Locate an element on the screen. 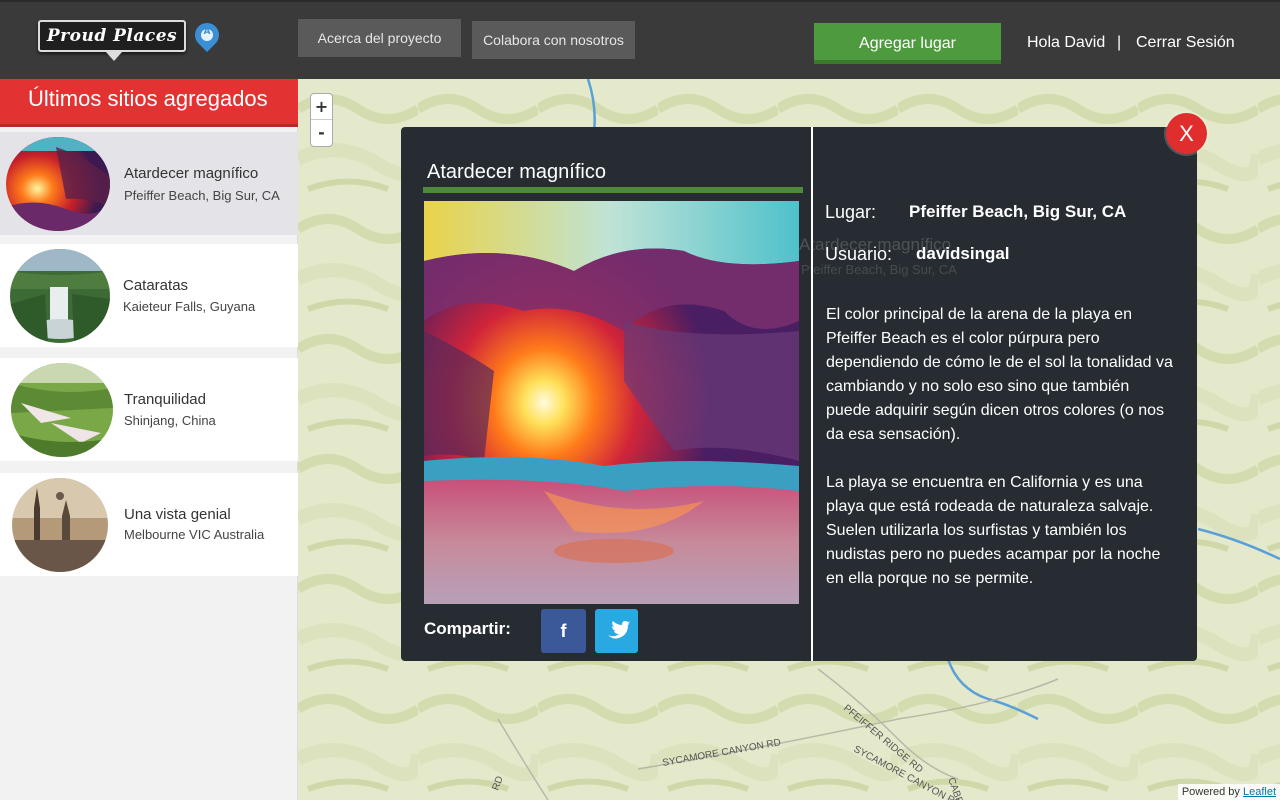 The image size is (1280, 800). logout-link: Cerrar Sesión is located at coordinates (1185, 43).